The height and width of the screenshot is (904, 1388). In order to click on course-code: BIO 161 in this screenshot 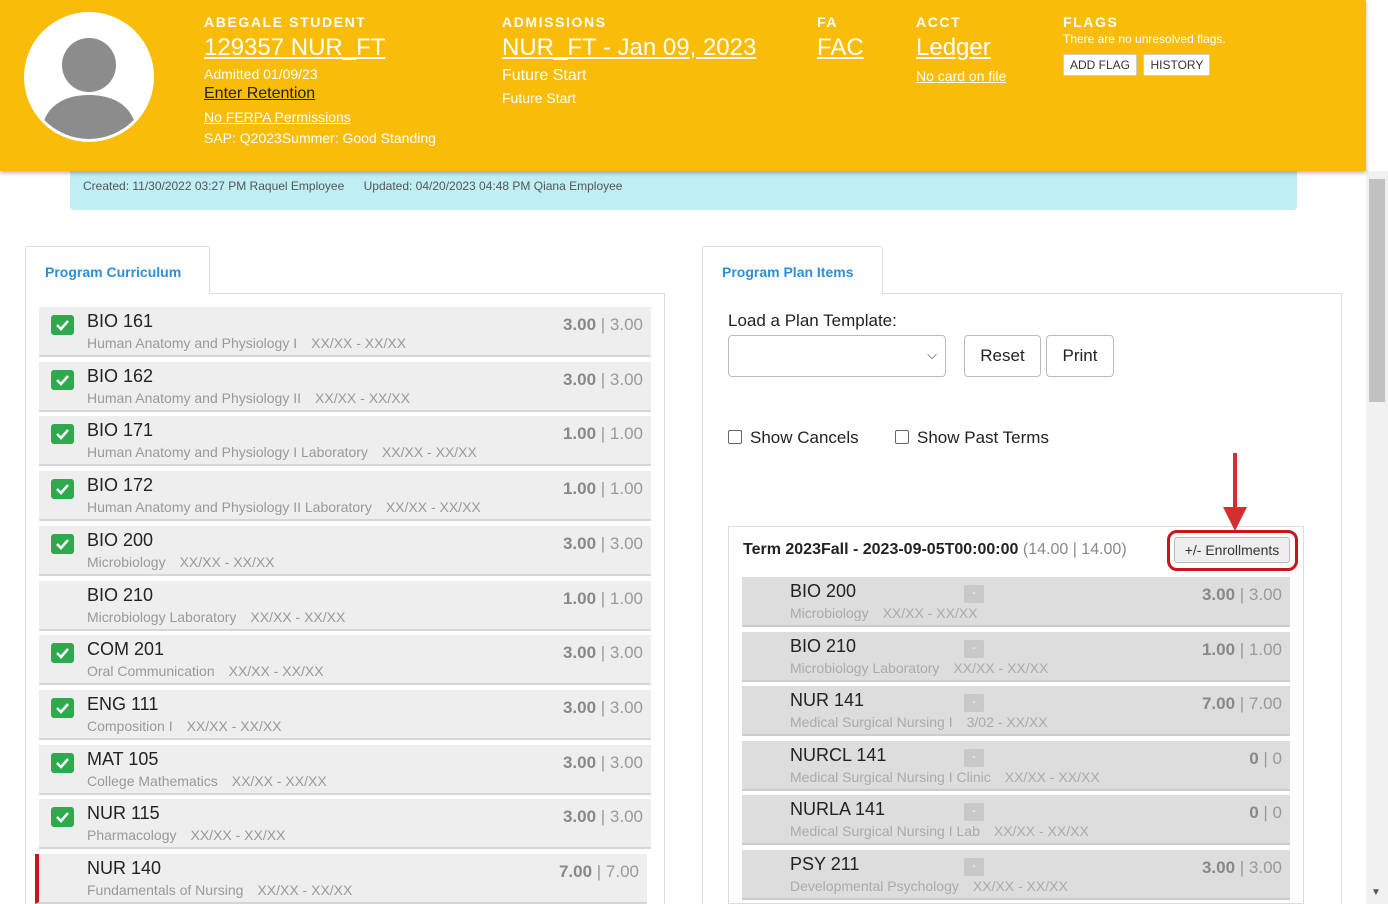, I will do `click(120, 321)`.